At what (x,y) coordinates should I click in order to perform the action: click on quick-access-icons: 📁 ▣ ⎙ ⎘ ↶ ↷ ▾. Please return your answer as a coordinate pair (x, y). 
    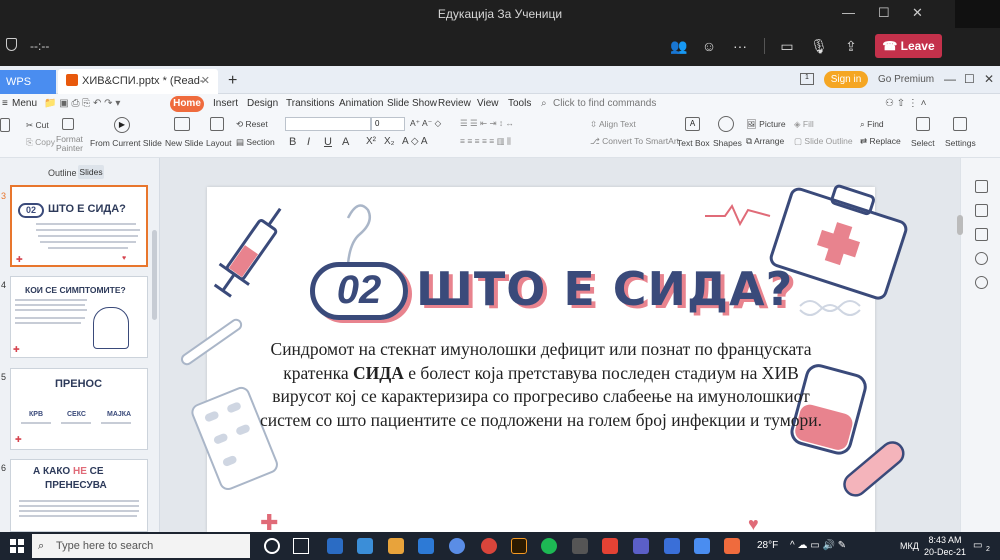
    Looking at the image, I should click on (82, 103).